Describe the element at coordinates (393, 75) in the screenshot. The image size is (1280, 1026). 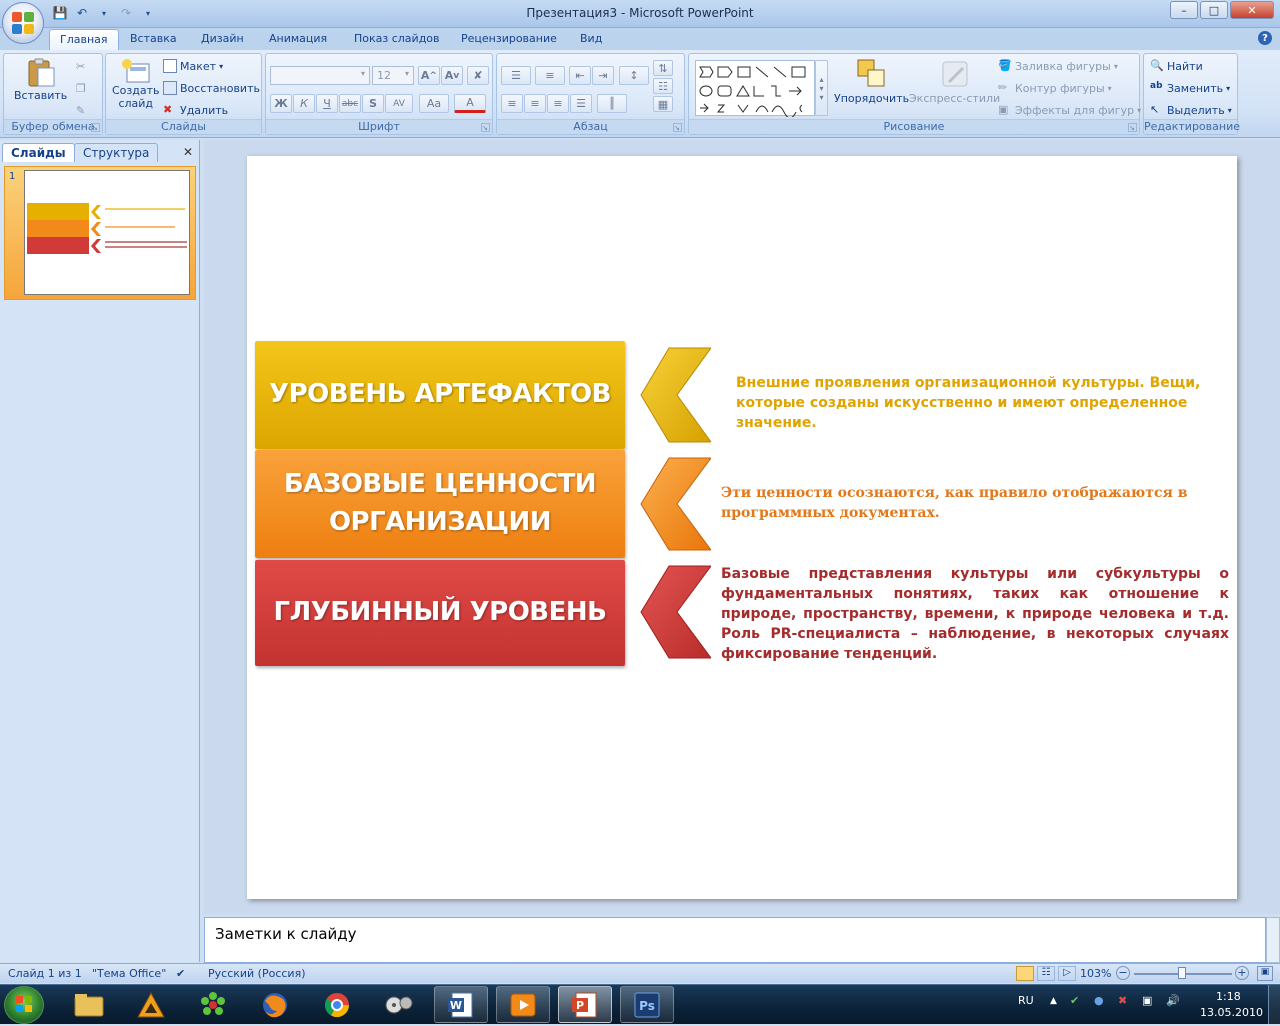
I see `font-size-combo: 12 ▾` at that location.